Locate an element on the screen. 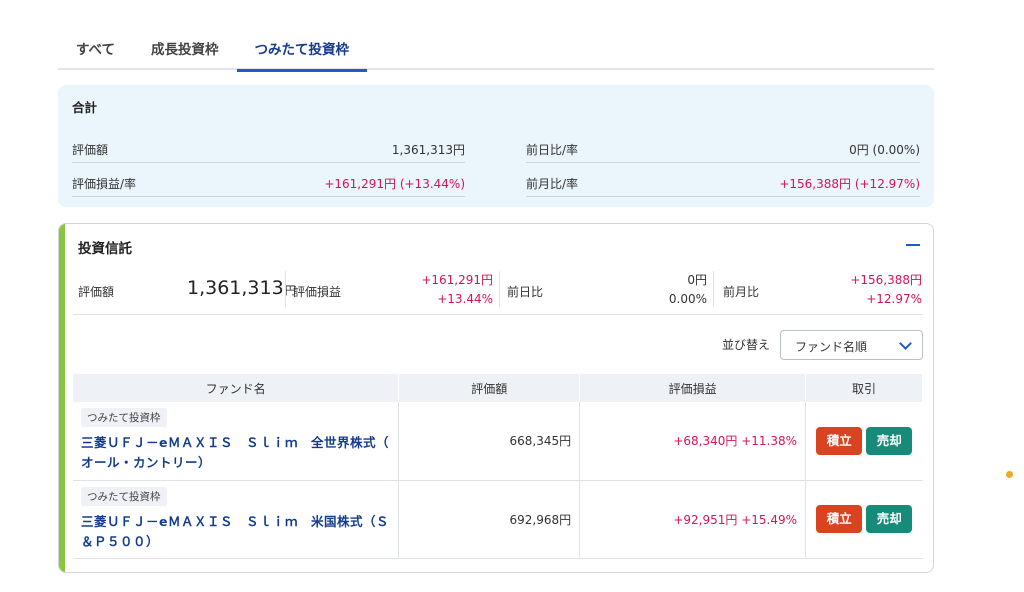 This screenshot has height=592, width=1024. fund-pl: +68,340円 +11.38% is located at coordinates (693, 441).